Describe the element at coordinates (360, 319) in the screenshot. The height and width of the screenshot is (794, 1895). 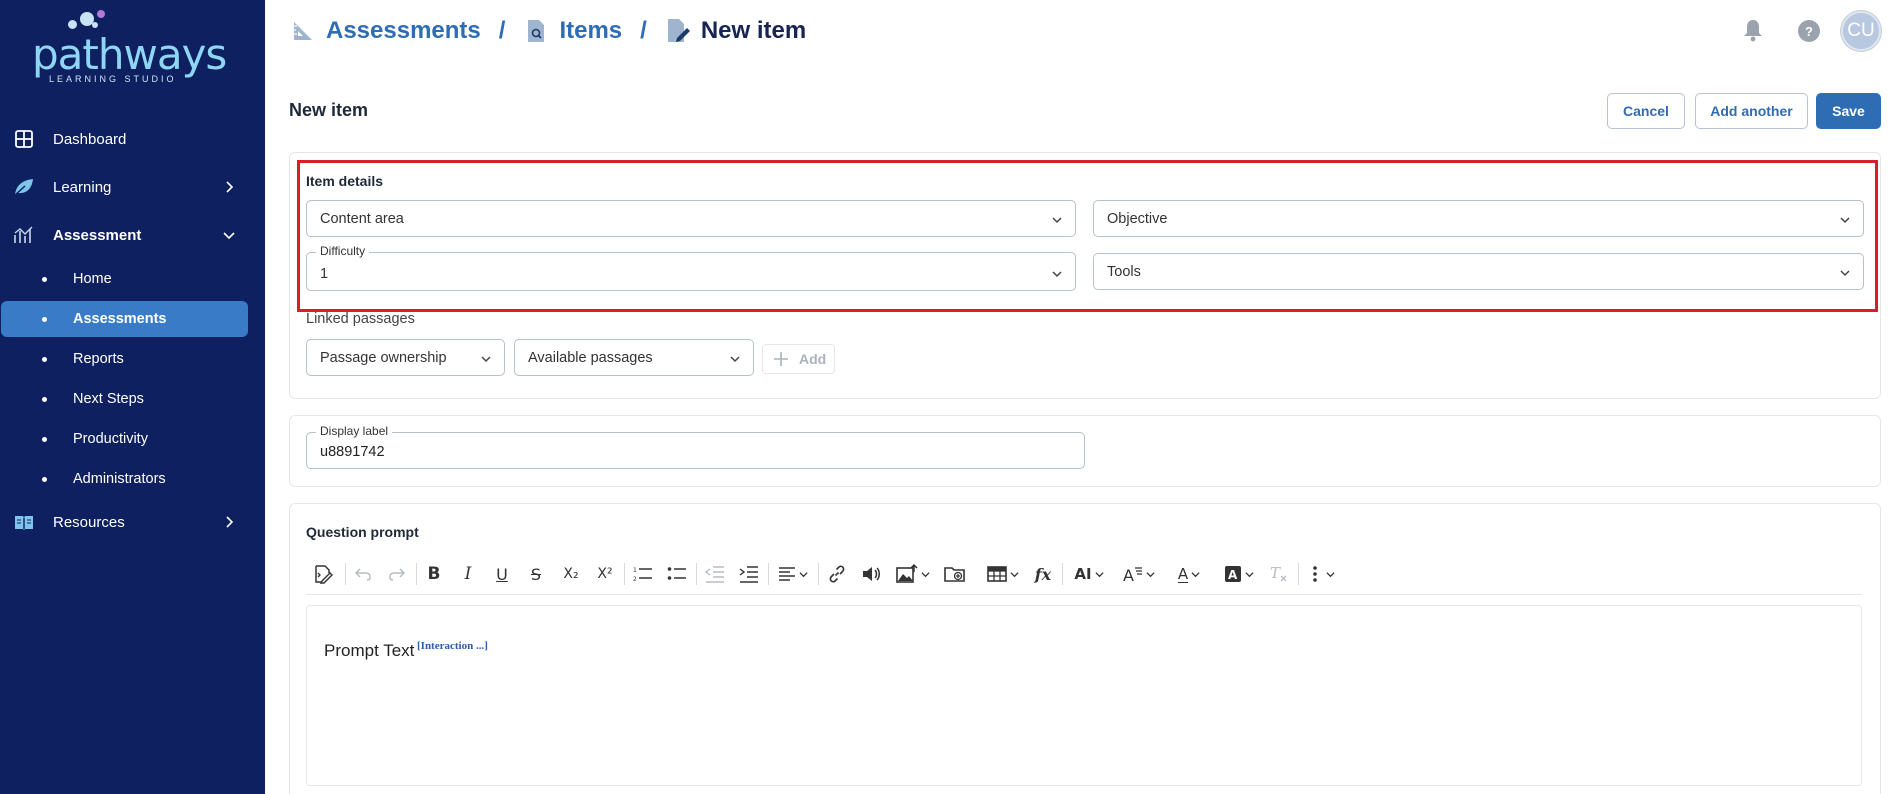
I see `linked-passages-label: Linked passages` at that location.